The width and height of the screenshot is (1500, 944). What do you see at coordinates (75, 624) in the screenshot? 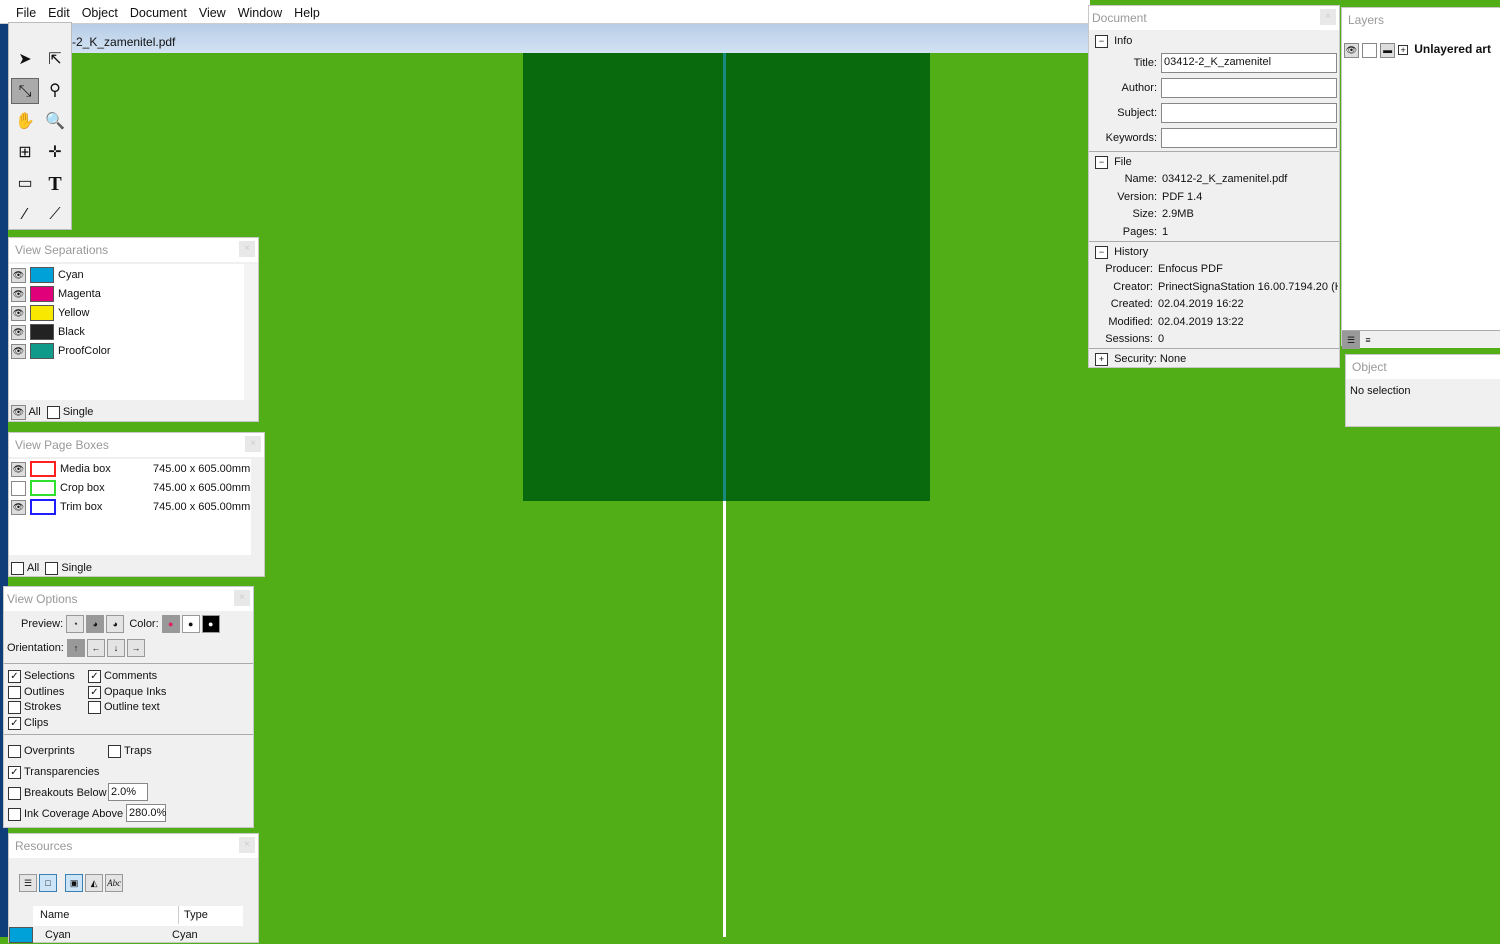
I see `preview-separations-icon: ◔` at bounding box center [75, 624].